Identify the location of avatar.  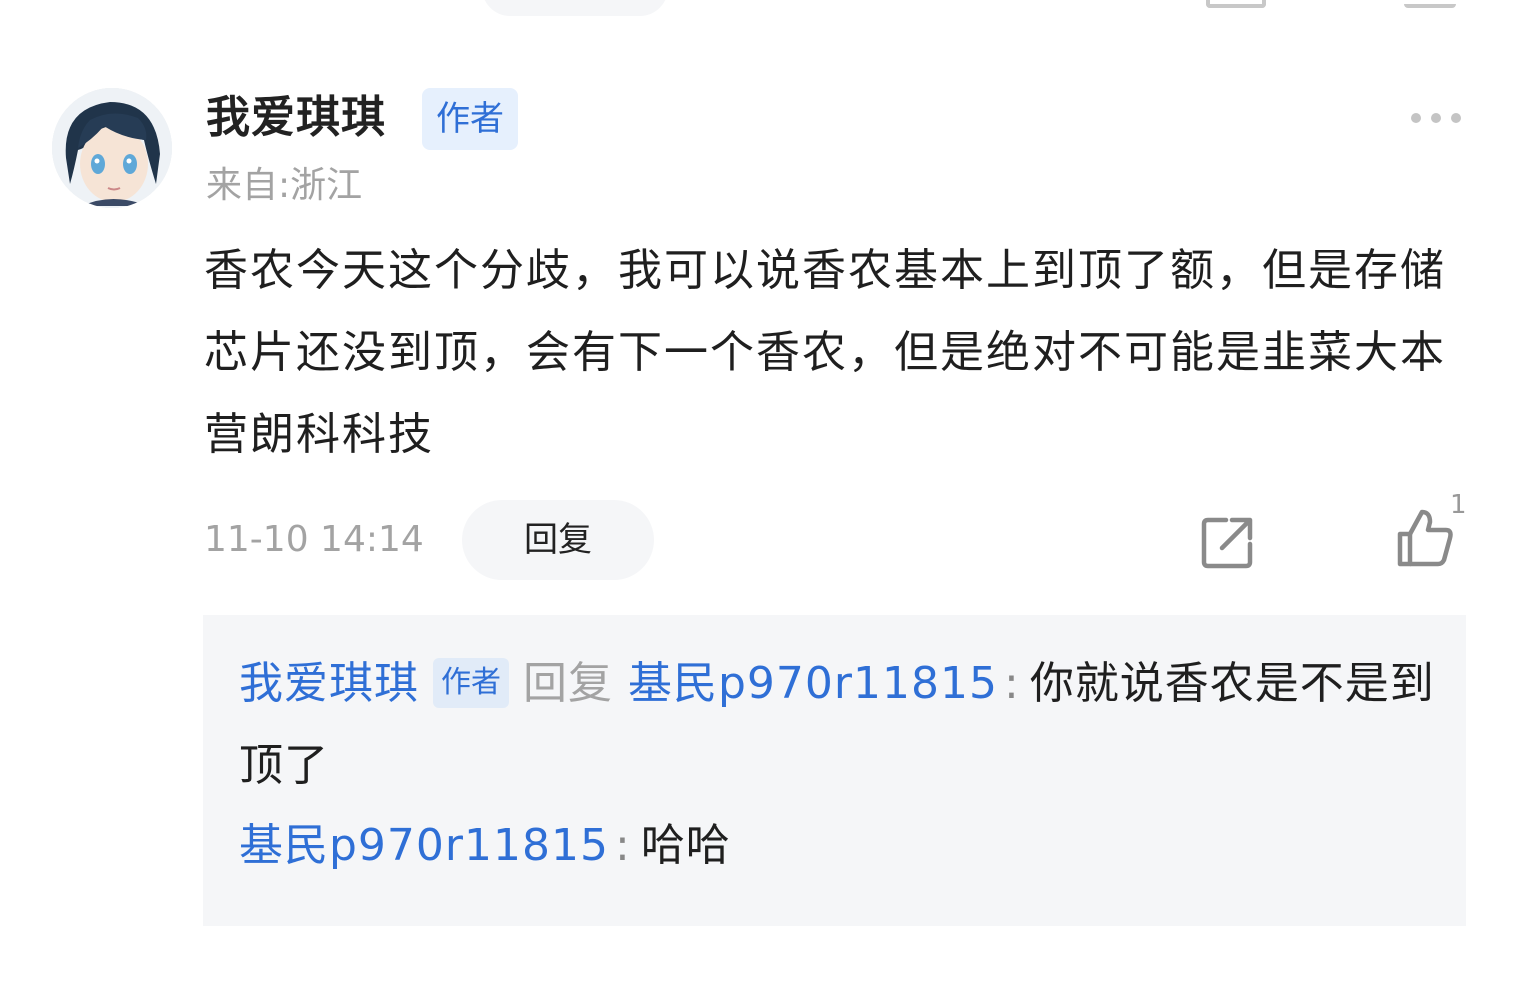
(112, 148).